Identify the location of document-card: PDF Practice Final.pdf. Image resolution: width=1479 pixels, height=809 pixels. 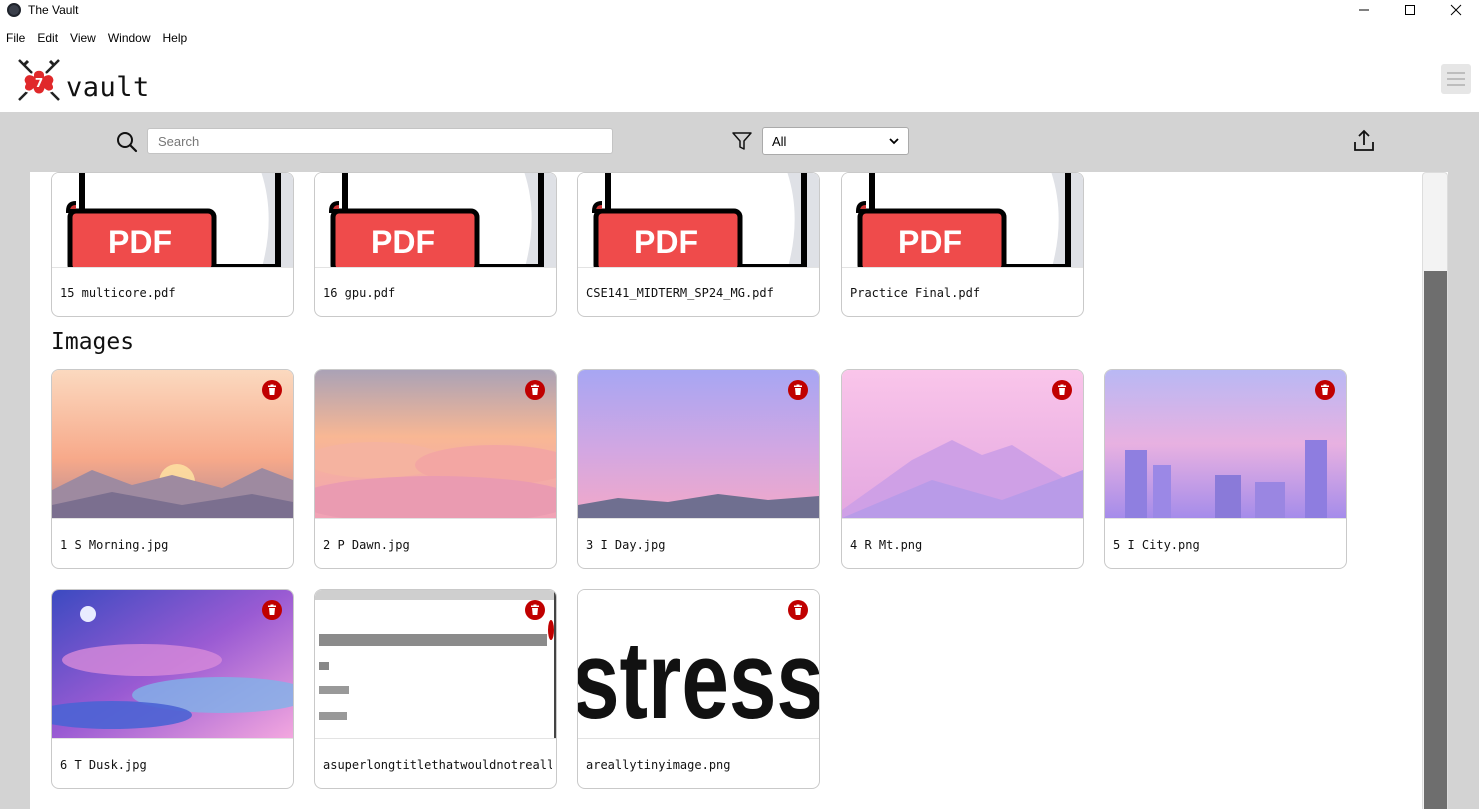
(962, 244).